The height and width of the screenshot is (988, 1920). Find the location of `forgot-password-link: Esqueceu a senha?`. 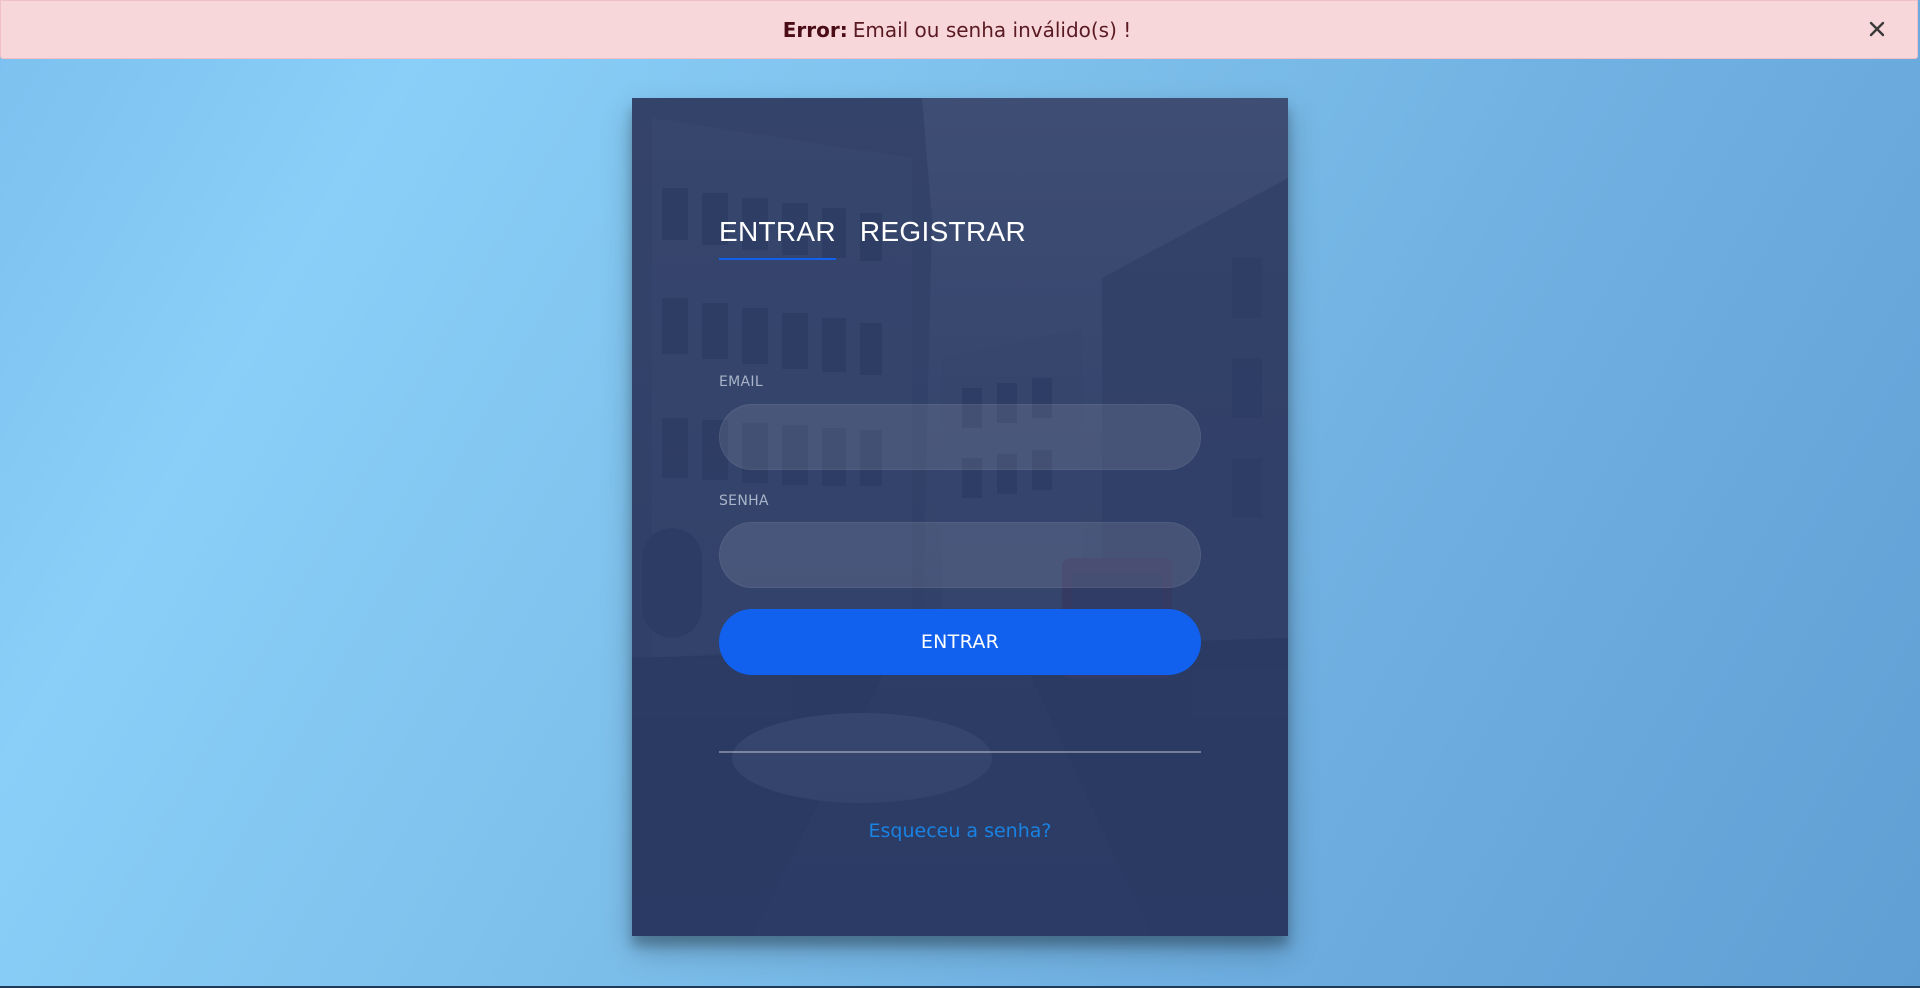

forgot-password-link: Esqueceu a senha? is located at coordinates (960, 831).